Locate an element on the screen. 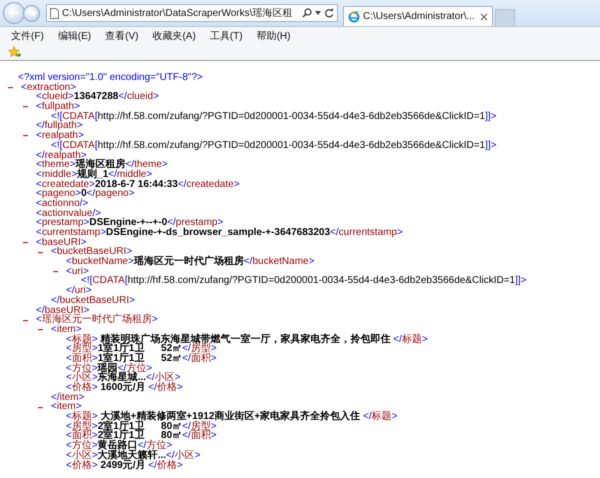 The image size is (600, 478). xml-line: <prestamp>DSEngine-+--+-0</prestamp> is located at coordinates (130, 223).